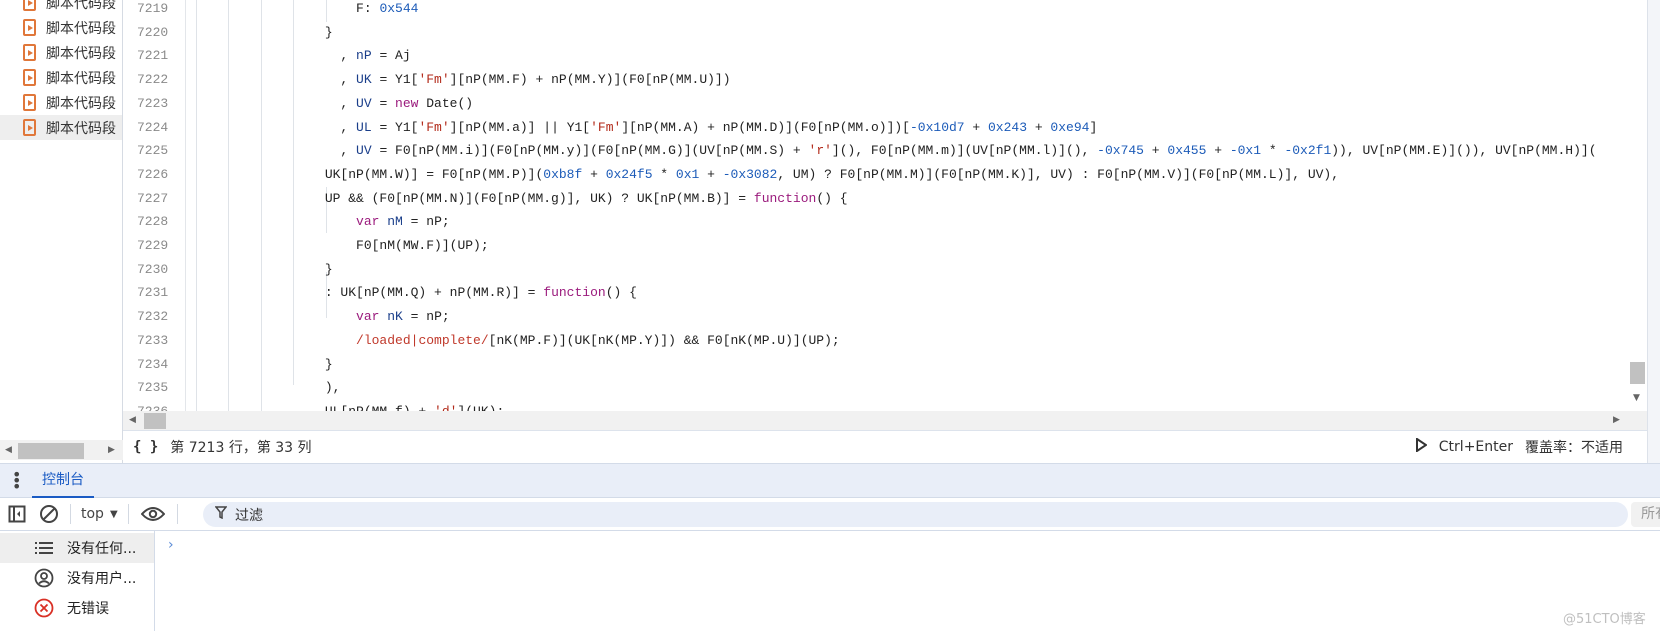 This screenshot has height=631, width=1660. Describe the element at coordinates (113, 514) in the screenshot. I see `dropdown-arrow-icon: ▼` at that location.